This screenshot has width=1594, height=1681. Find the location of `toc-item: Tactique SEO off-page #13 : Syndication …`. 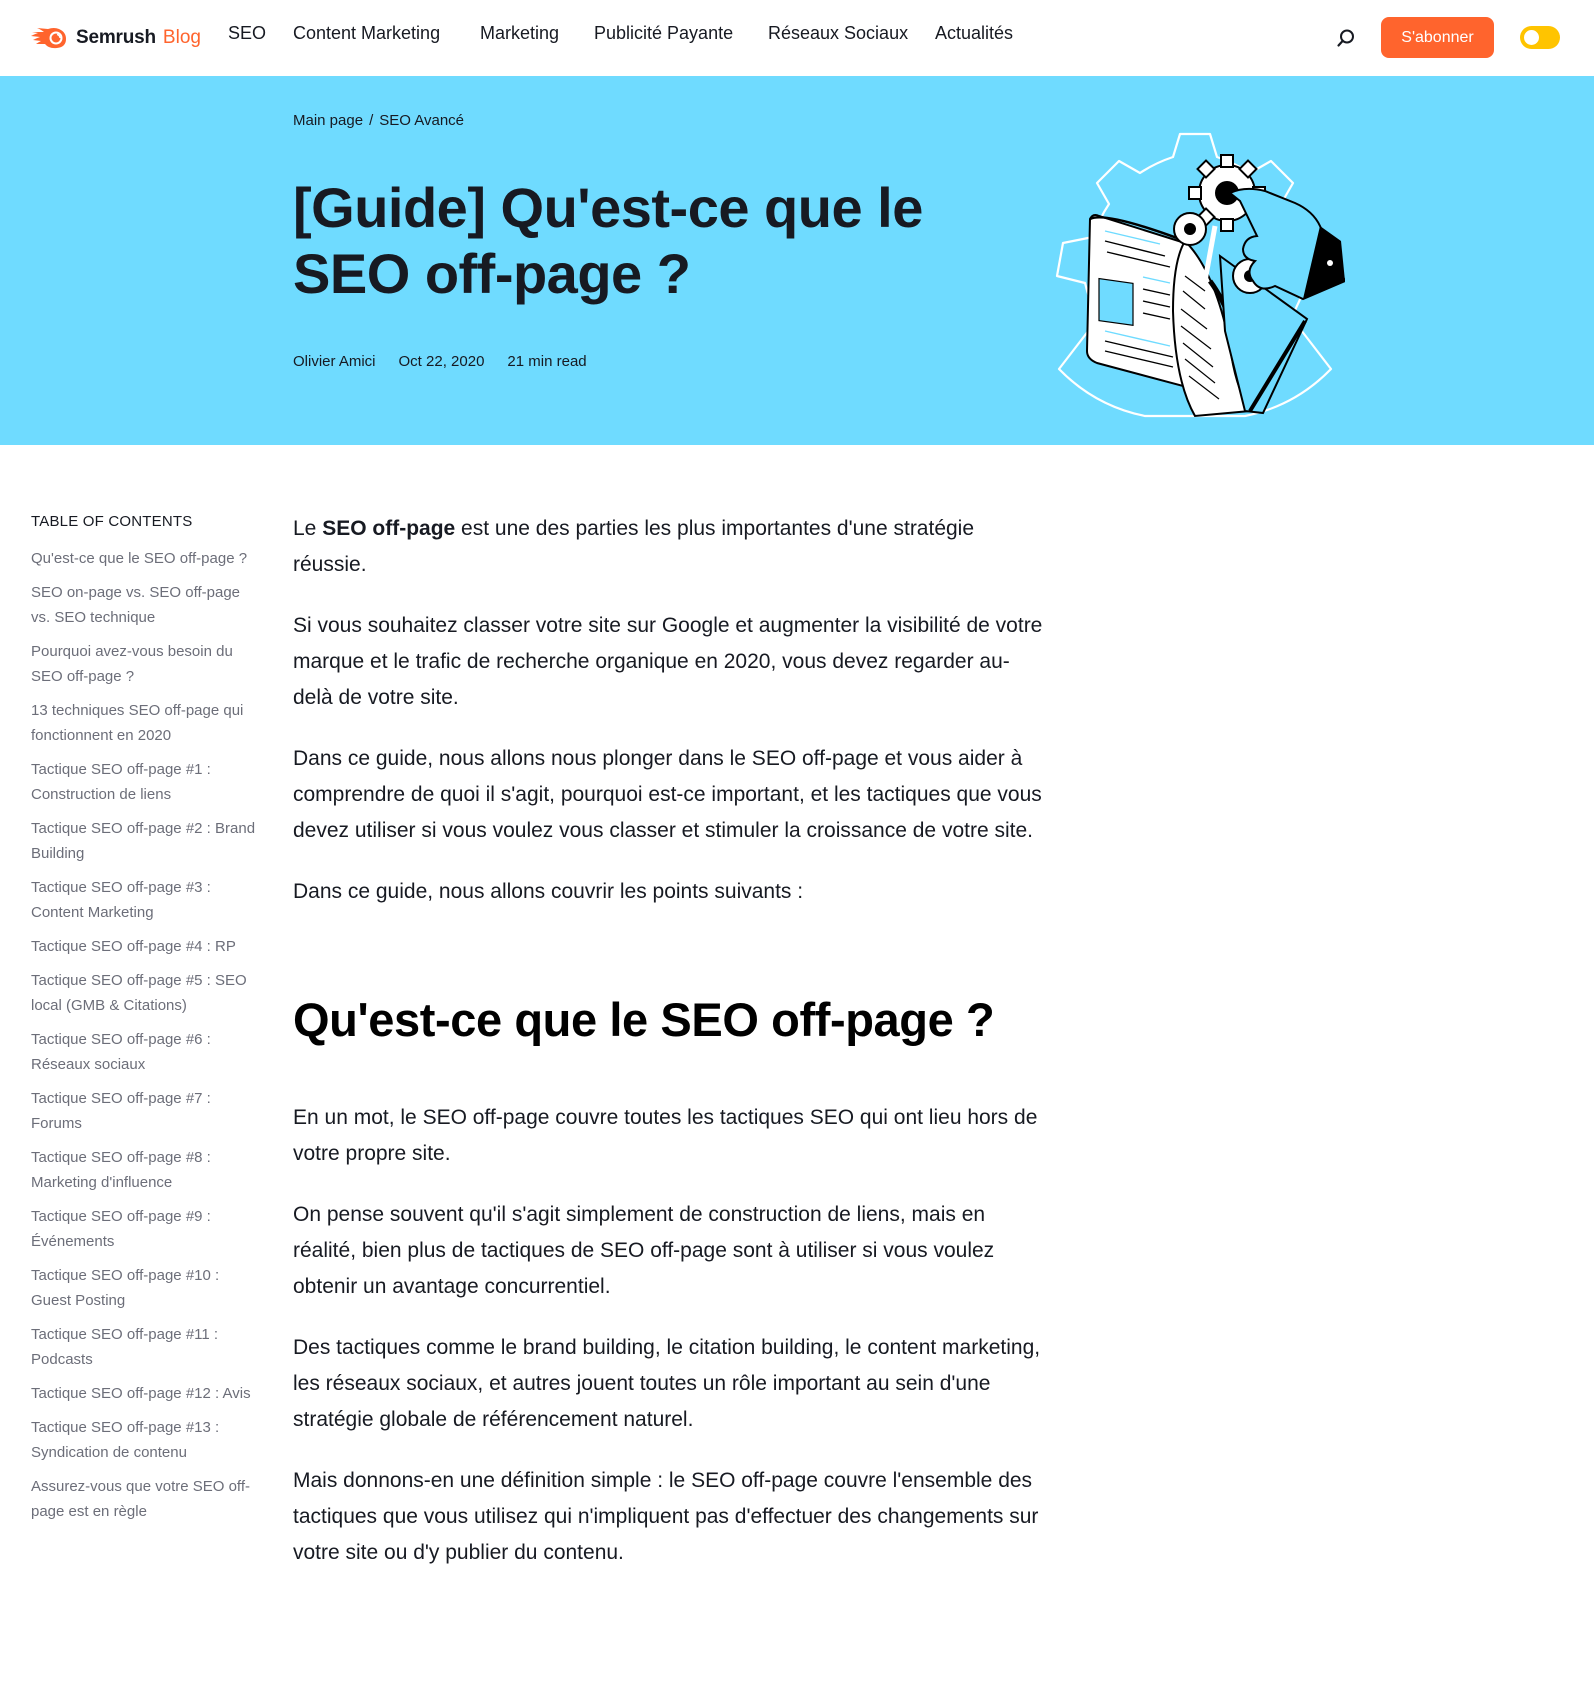

toc-item: Tactique SEO off-page #13 : Syndication … is located at coordinates (143, 1440).